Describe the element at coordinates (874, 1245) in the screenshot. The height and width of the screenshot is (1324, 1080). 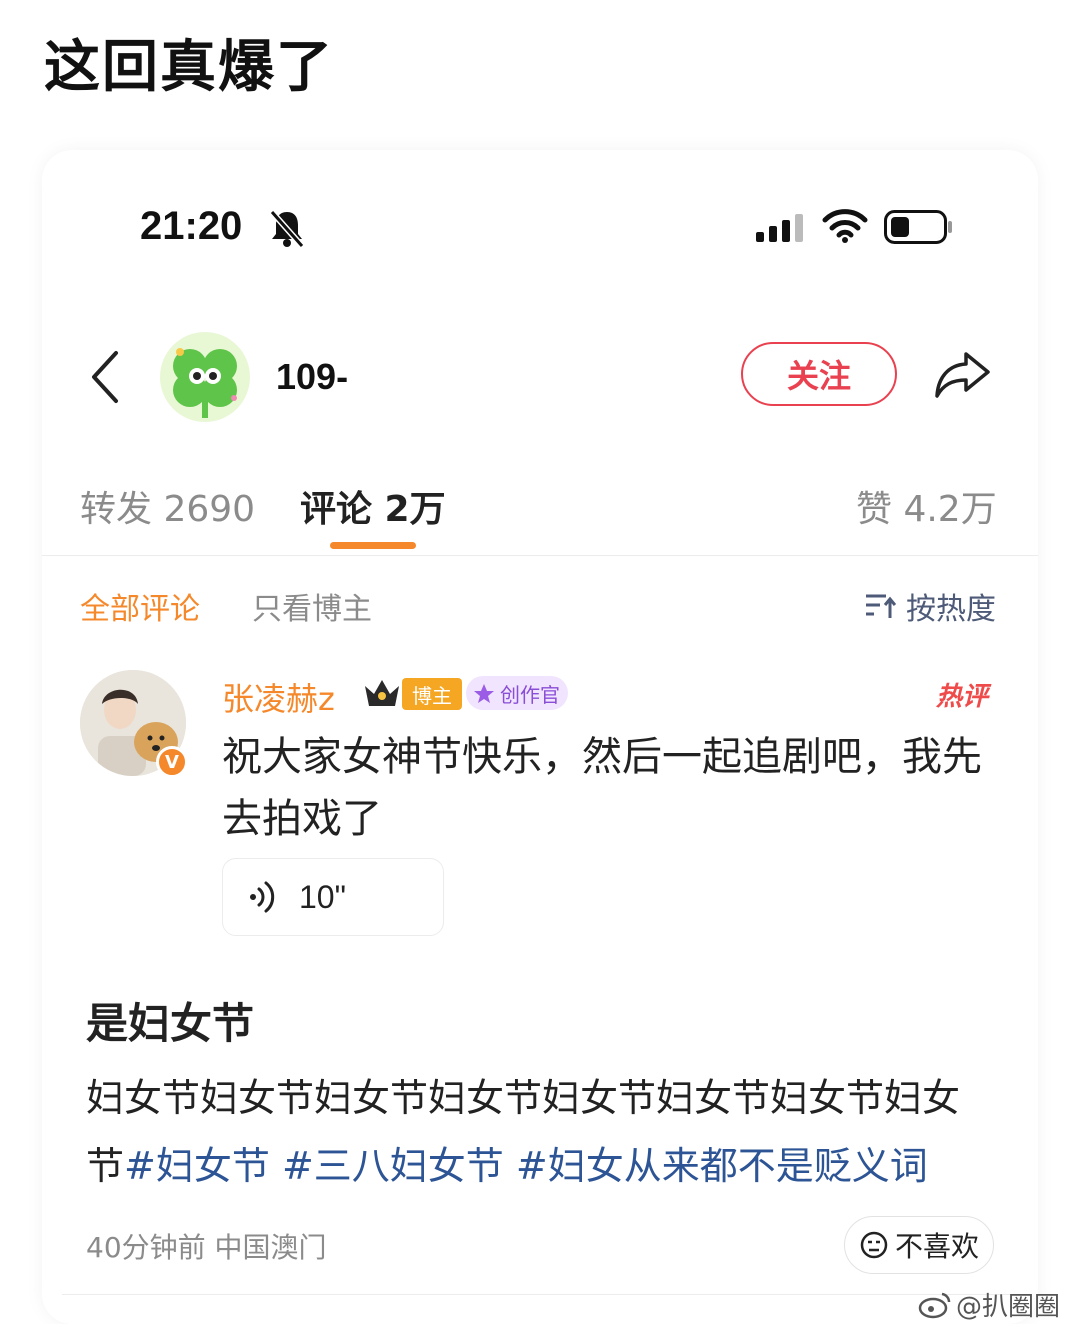
I see `neutral-face-icon` at that location.